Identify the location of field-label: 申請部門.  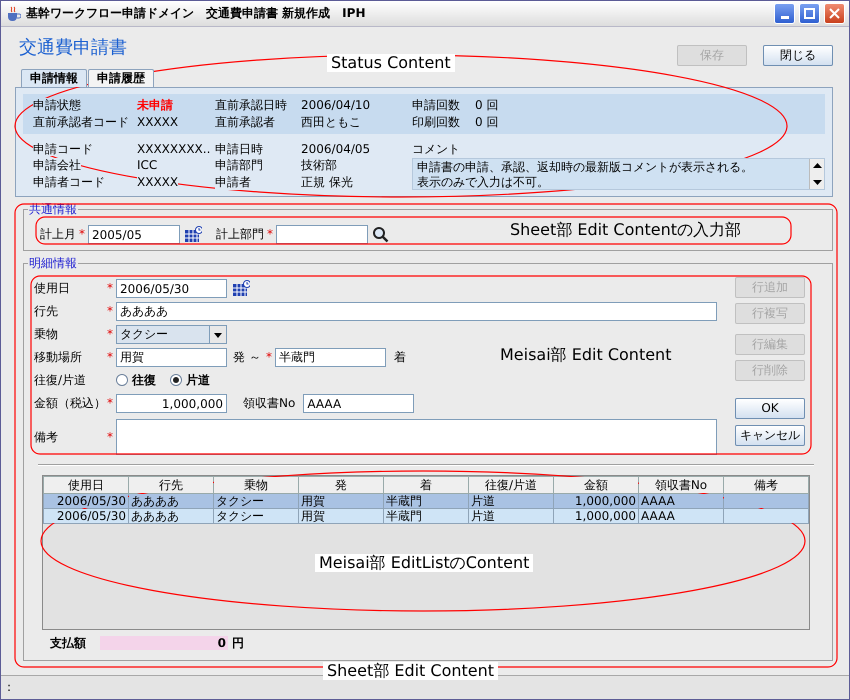
(239, 166).